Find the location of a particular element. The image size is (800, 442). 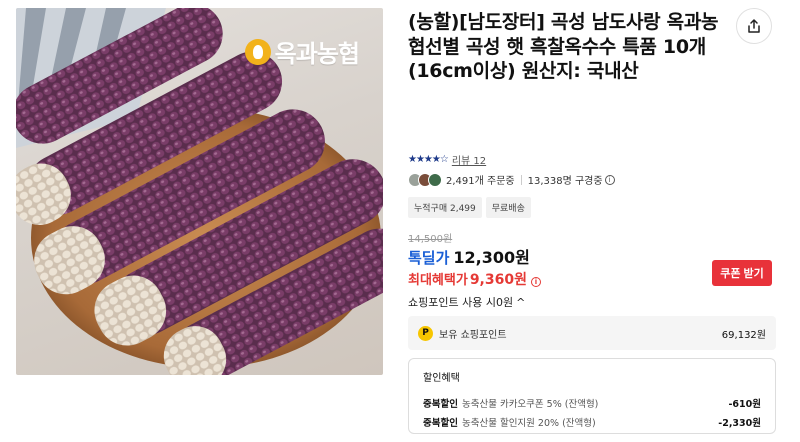

avatar is located at coordinates (435, 179).